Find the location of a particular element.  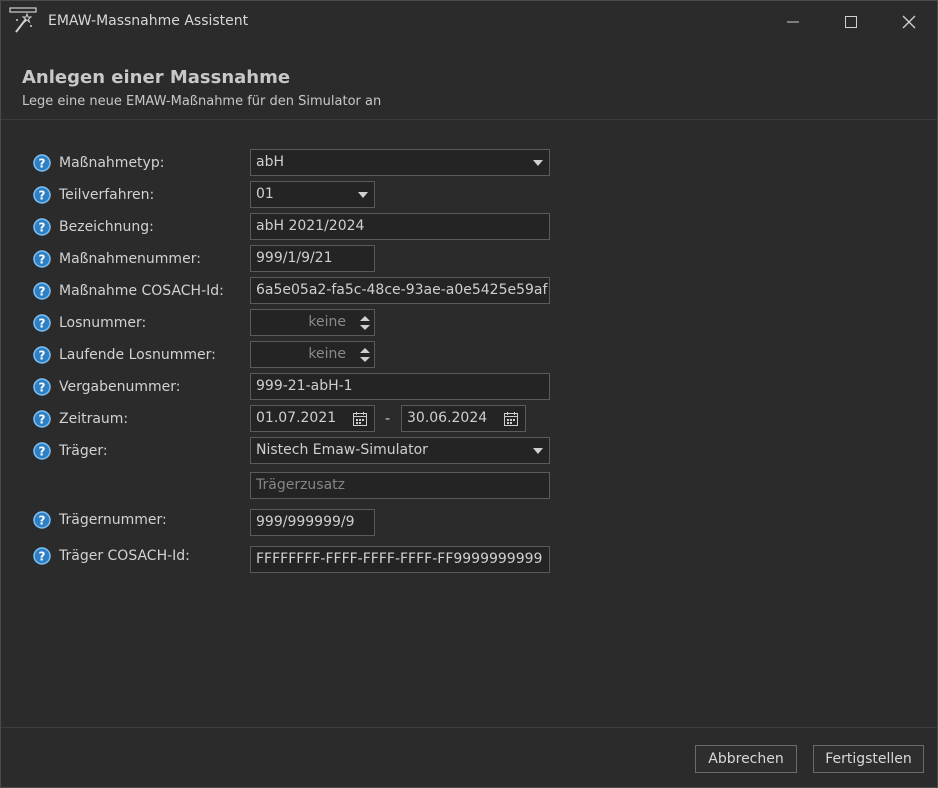

teilverfahren-dropdown: 01 is located at coordinates (312, 194).